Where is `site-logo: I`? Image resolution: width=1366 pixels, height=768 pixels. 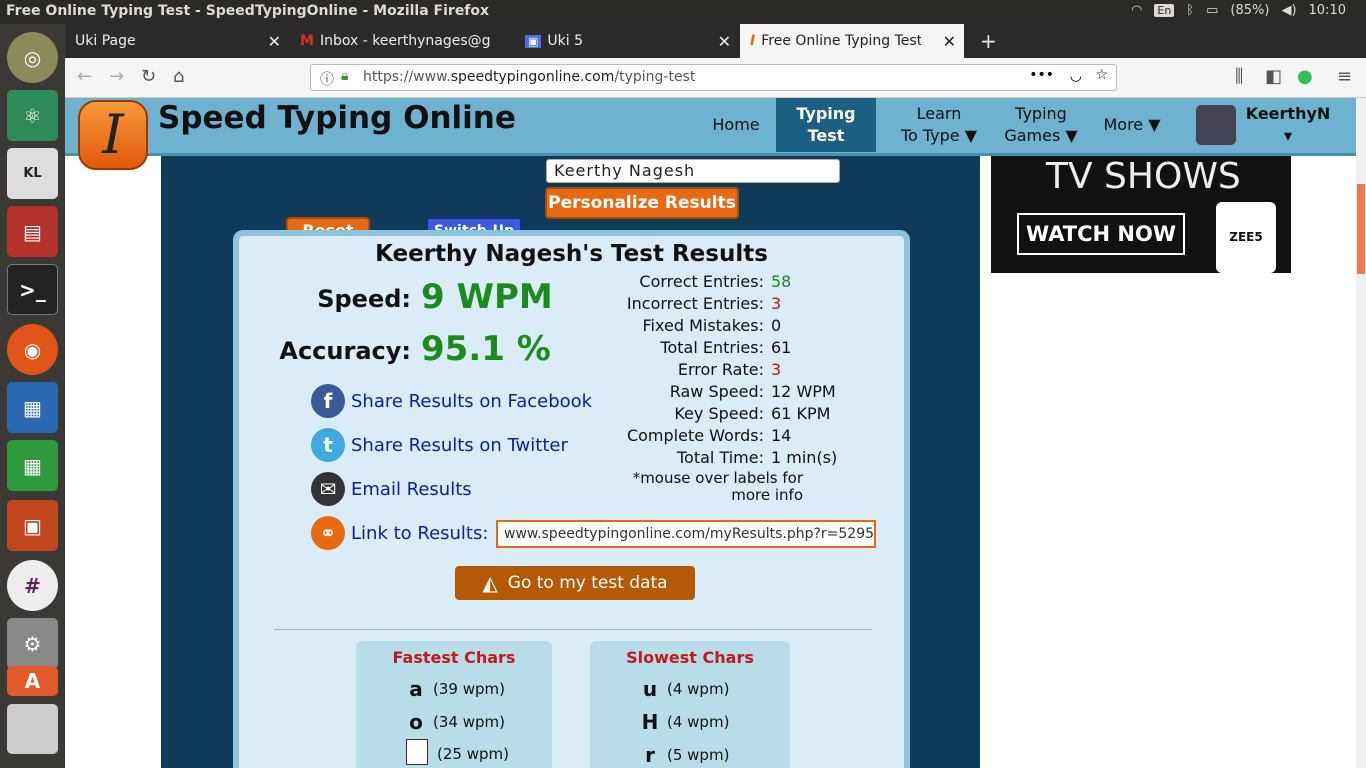 site-logo: I is located at coordinates (113, 135).